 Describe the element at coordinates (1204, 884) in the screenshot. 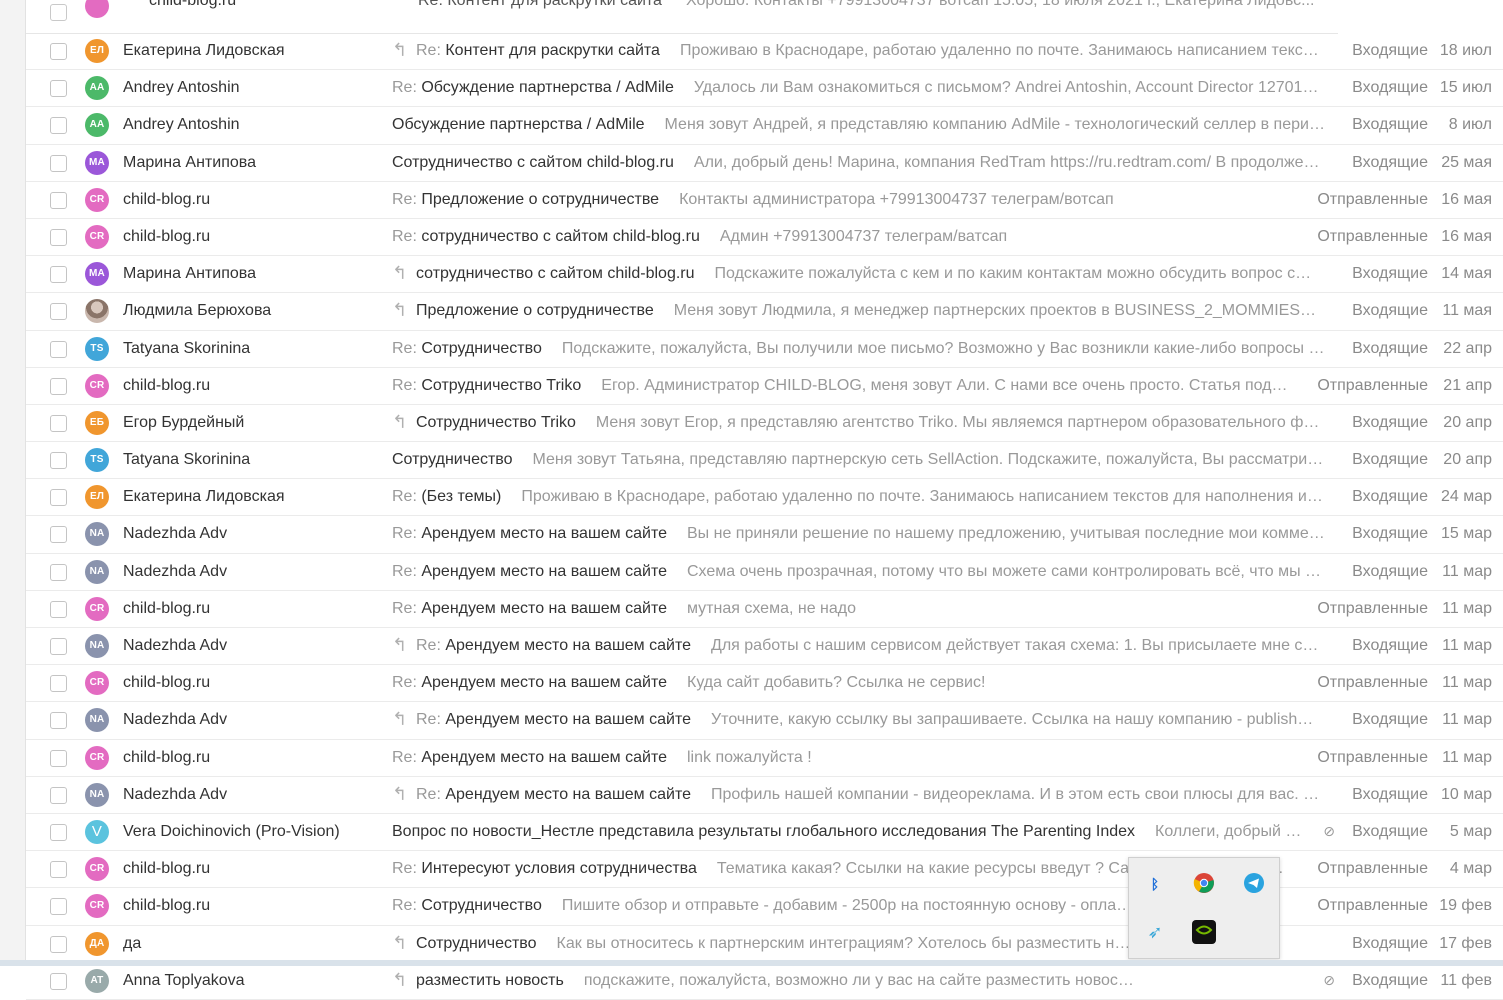

I see `chrome-icon` at that location.